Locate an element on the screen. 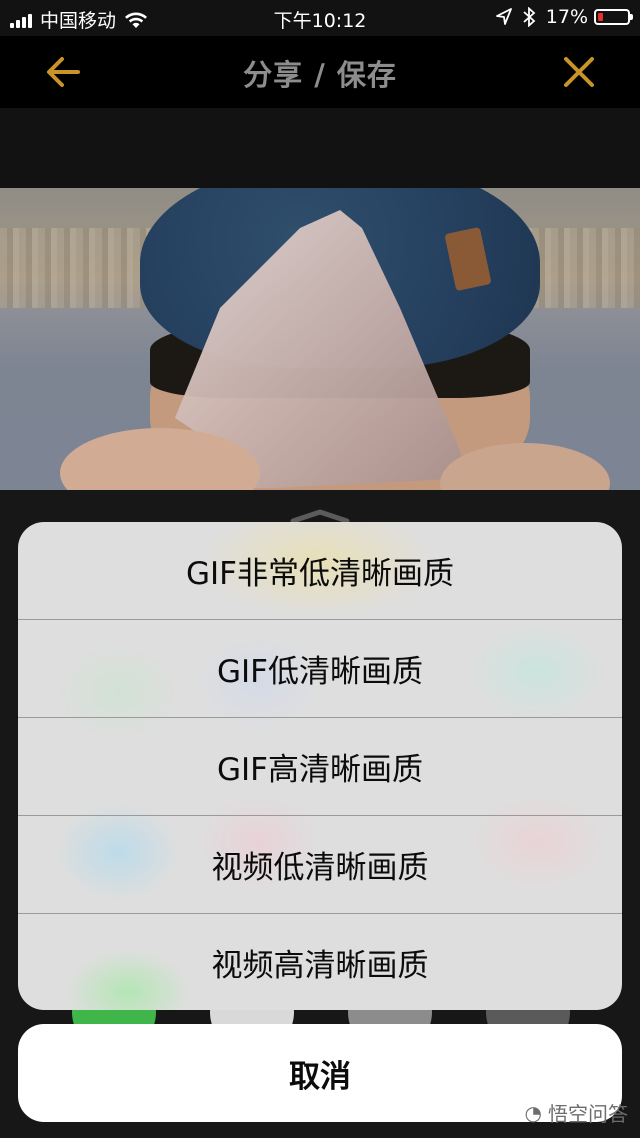  location-icon is located at coordinates (503, 16).